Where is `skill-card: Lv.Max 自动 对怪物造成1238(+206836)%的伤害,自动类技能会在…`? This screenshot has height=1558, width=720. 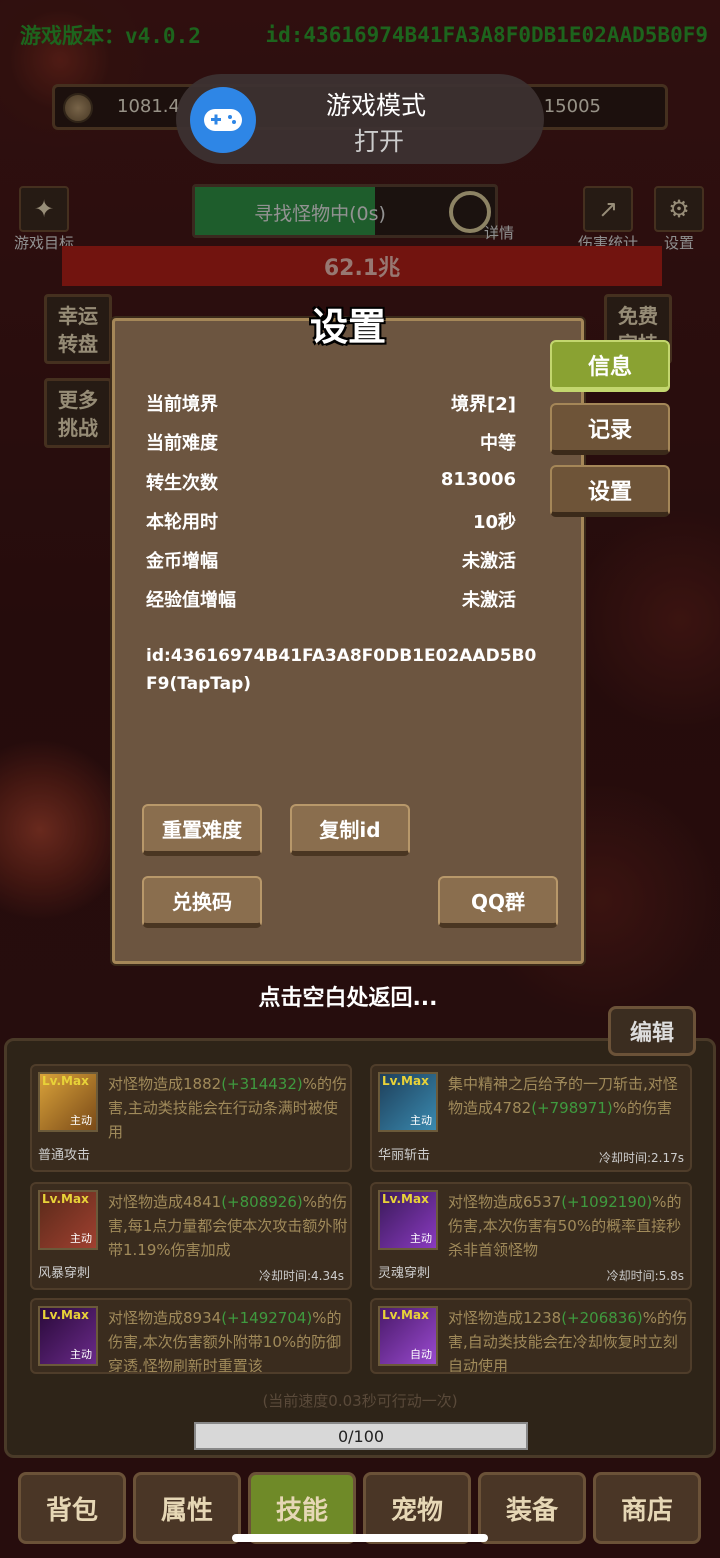 skill-card: Lv.Max 自动 对怪物造成1238(+206836)%的伤害,自动类技能会在… is located at coordinates (531, 1336).